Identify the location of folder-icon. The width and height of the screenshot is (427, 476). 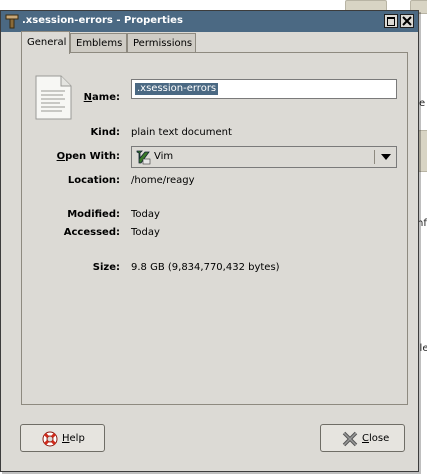
(422, 151).